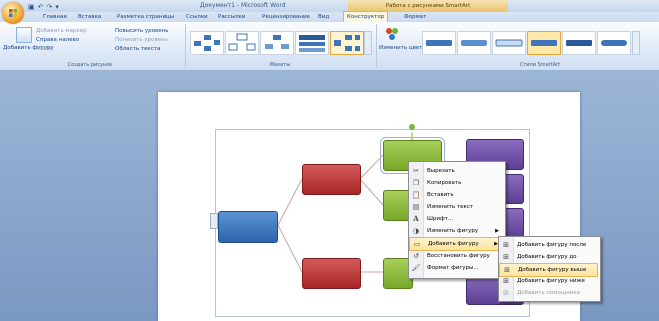 The width and height of the screenshot is (659, 321). Describe the element at coordinates (416, 256) in the screenshot. I see `reset-shape-icon: ↺` at that location.